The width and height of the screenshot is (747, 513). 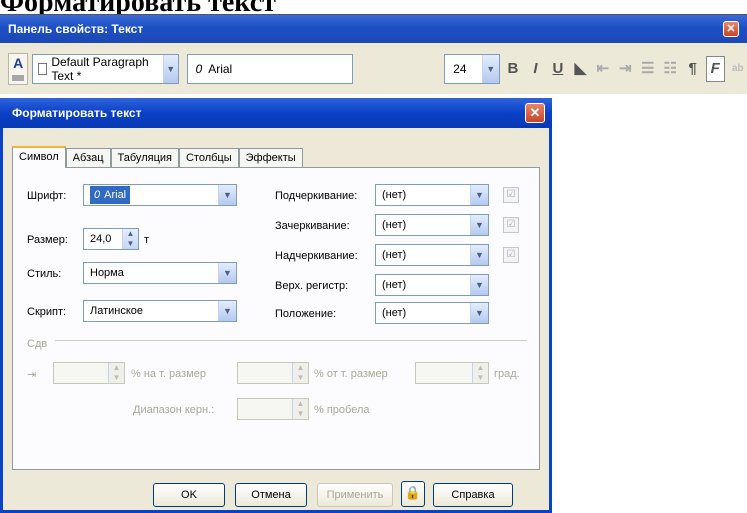 What do you see at coordinates (144, 158) in the screenshot?
I see `tab-tabs: Табуляция` at bounding box center [144, 158].